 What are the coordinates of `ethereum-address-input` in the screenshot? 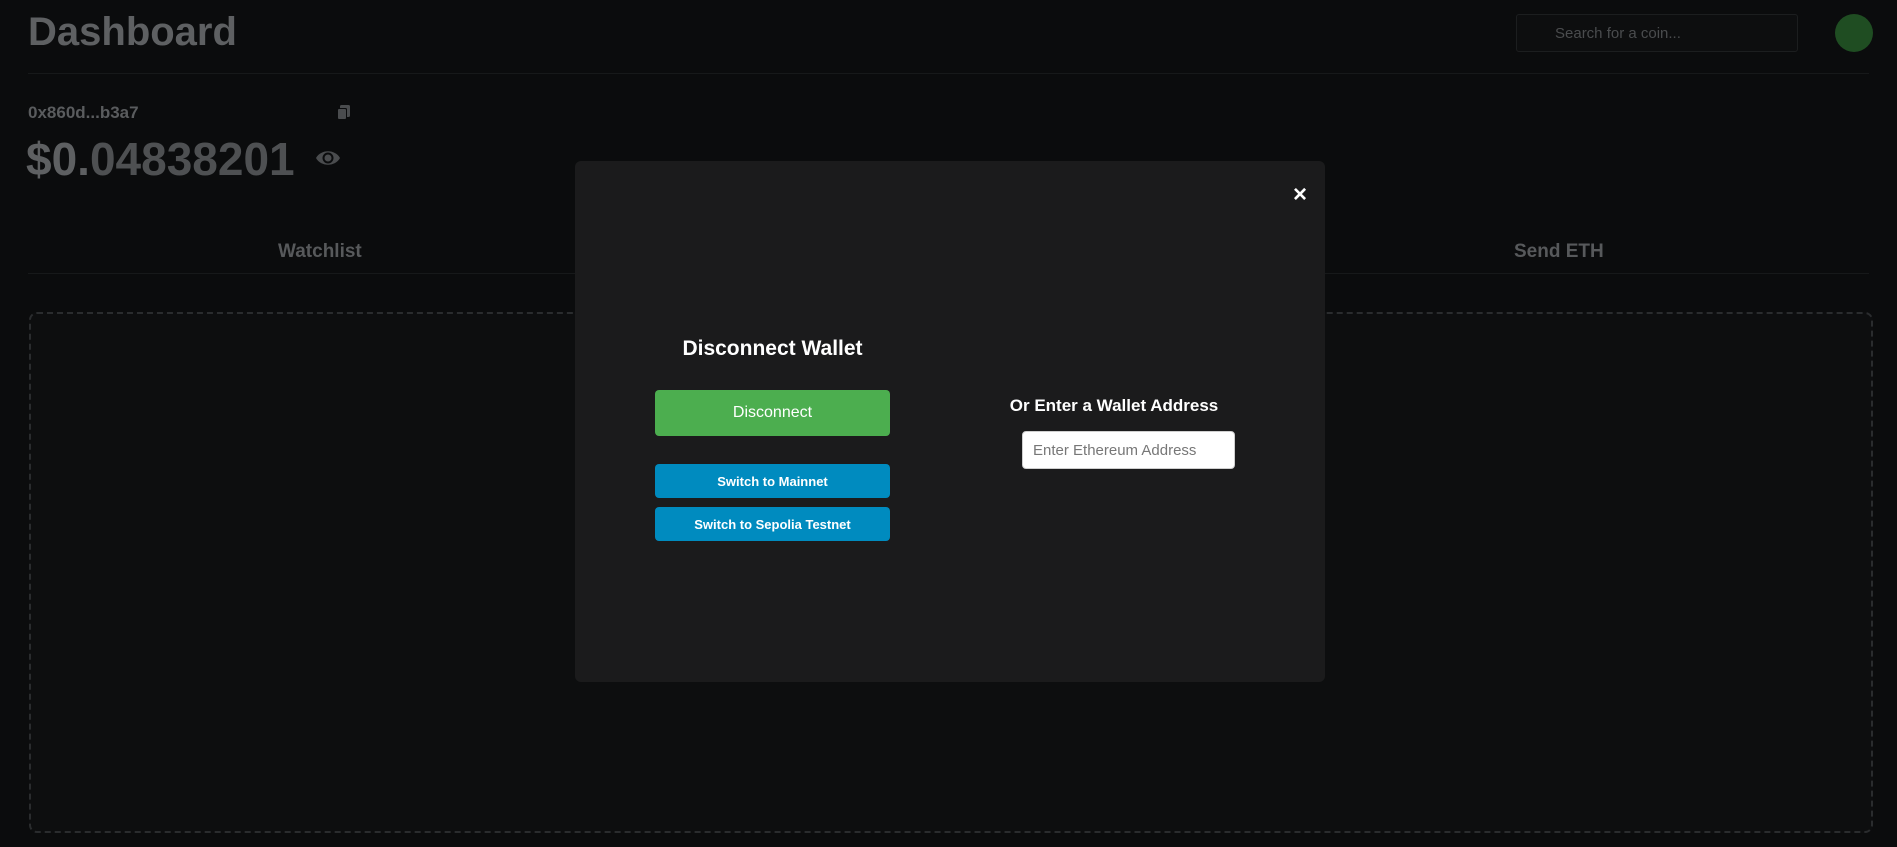 It's located at (1128, 450).